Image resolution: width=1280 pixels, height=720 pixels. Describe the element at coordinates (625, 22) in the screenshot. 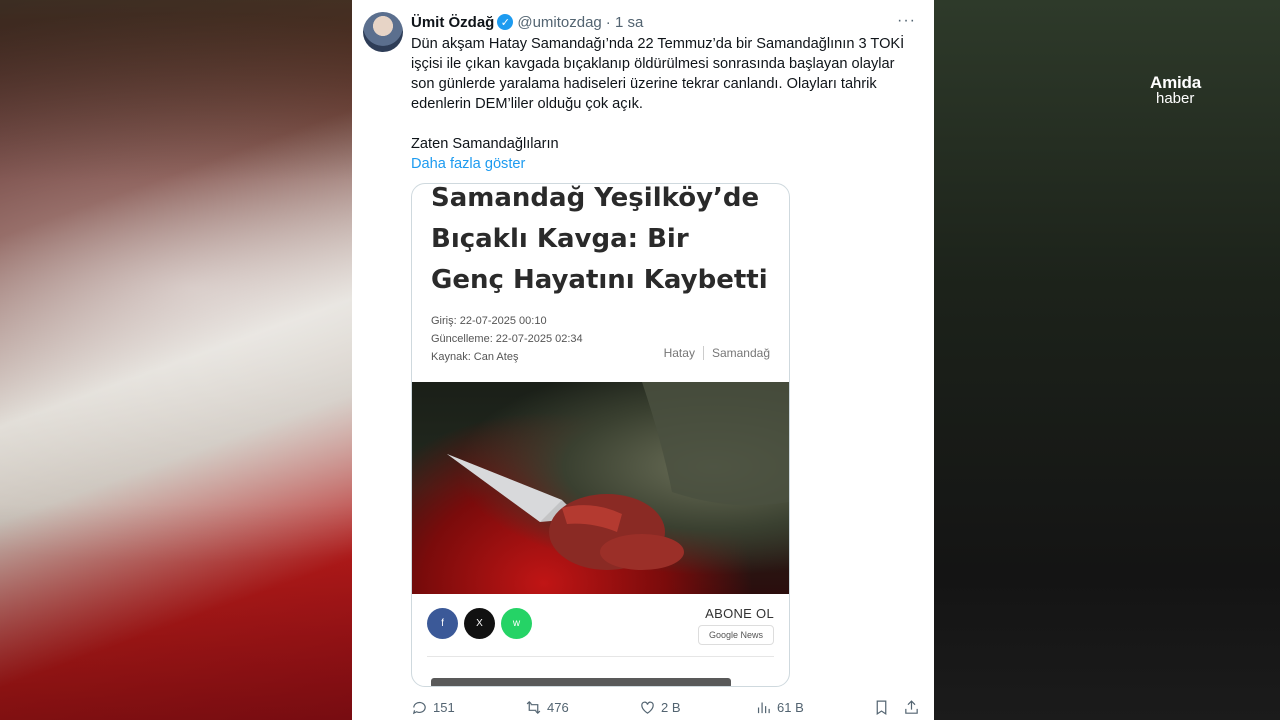

I see `tweet-time: · 1 sa` at that location.